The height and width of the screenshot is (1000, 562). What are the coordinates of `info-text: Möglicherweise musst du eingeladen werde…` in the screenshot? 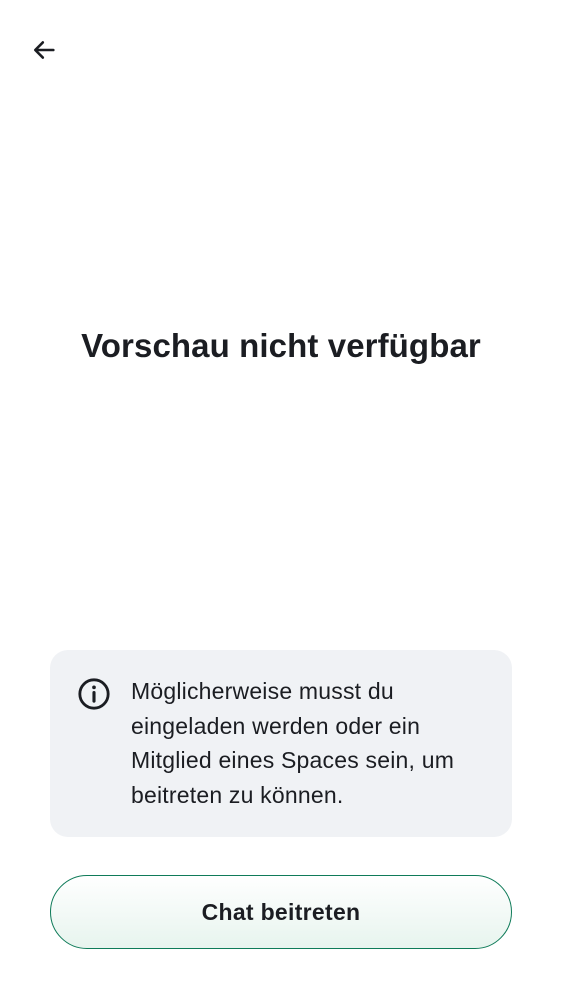 It's located at (293, 743).